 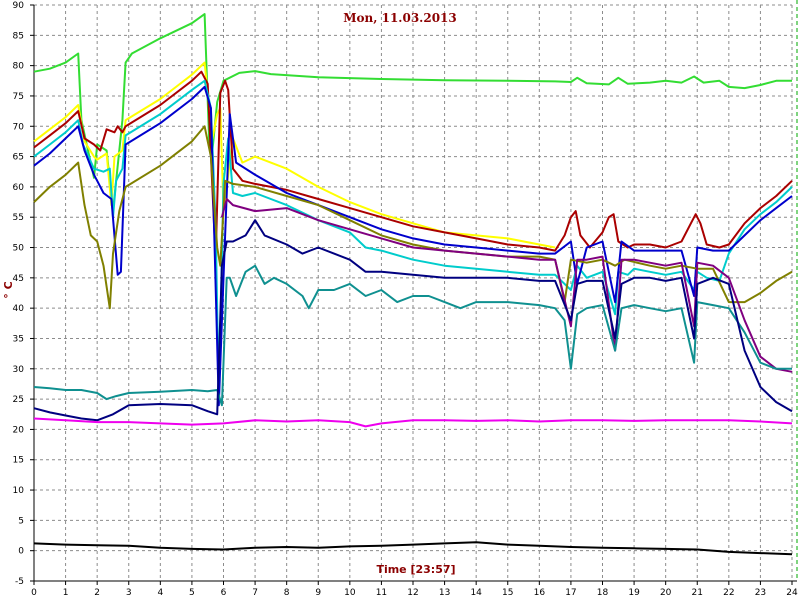 I want to click on x-tick-label: 2, so click(x=97, y=593).